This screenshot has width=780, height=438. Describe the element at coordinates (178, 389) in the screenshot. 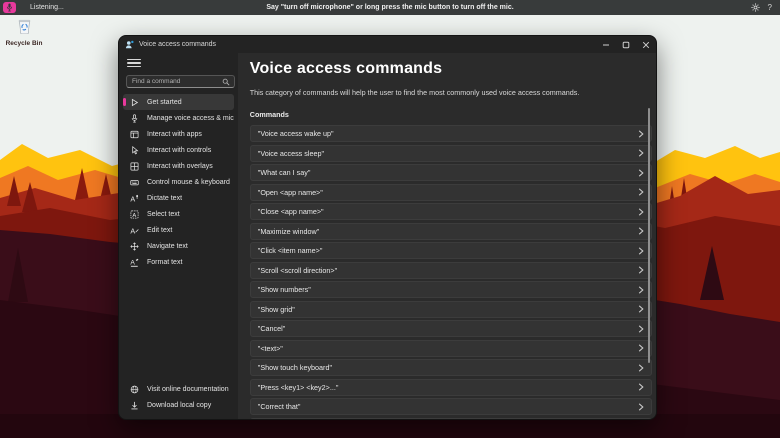

I see `sidebar-item-online-documentation: Visit online documentation` at that location.